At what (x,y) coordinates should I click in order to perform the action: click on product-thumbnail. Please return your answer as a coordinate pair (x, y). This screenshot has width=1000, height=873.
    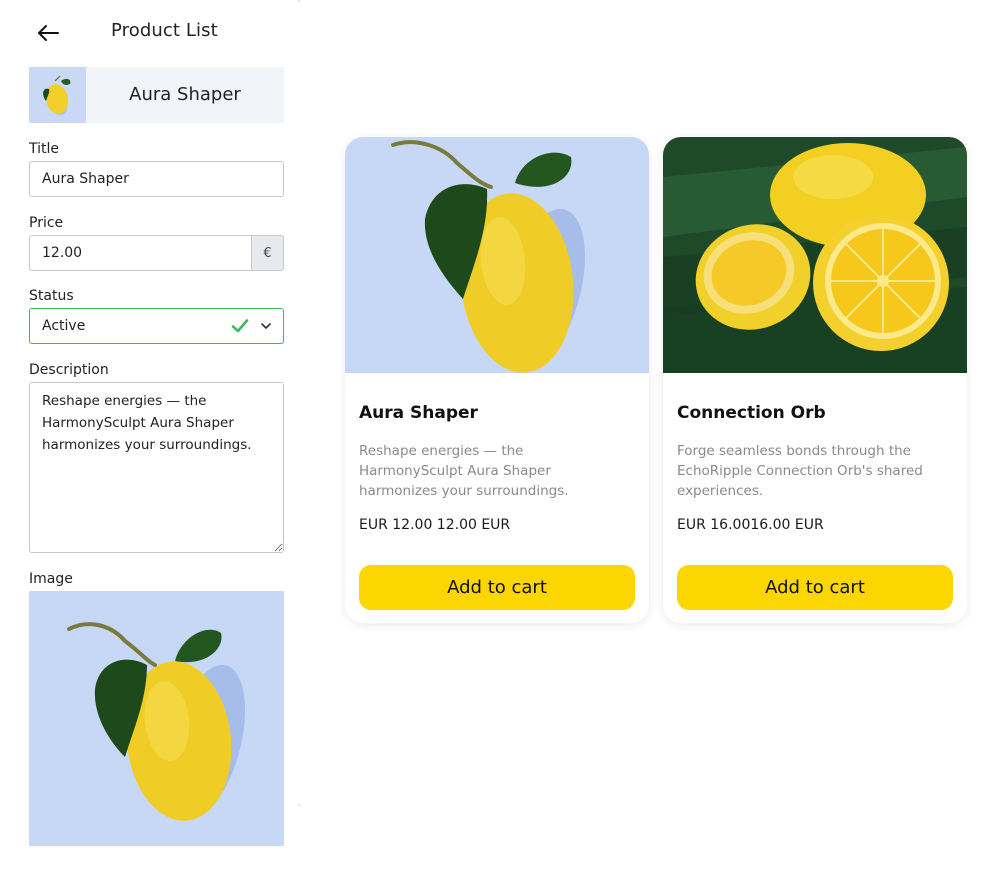
    Looking at the image, I should click on (57, 95).